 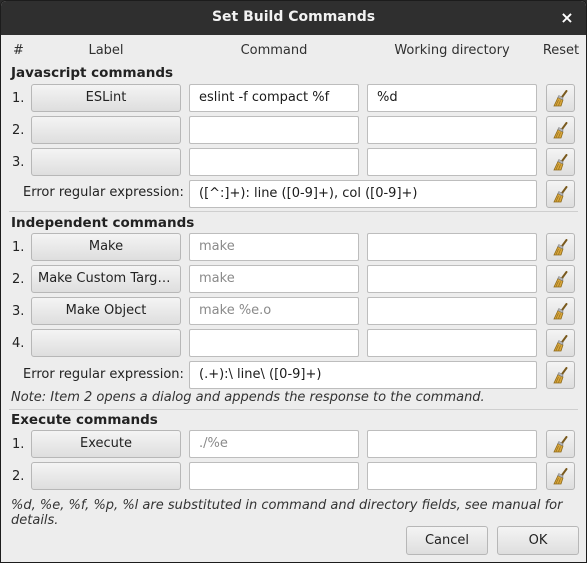 What do you see at coordinates (106, 311) in the screenshot?
I see `label-button-make-object: Make Object` at bounding box center [106, 311].